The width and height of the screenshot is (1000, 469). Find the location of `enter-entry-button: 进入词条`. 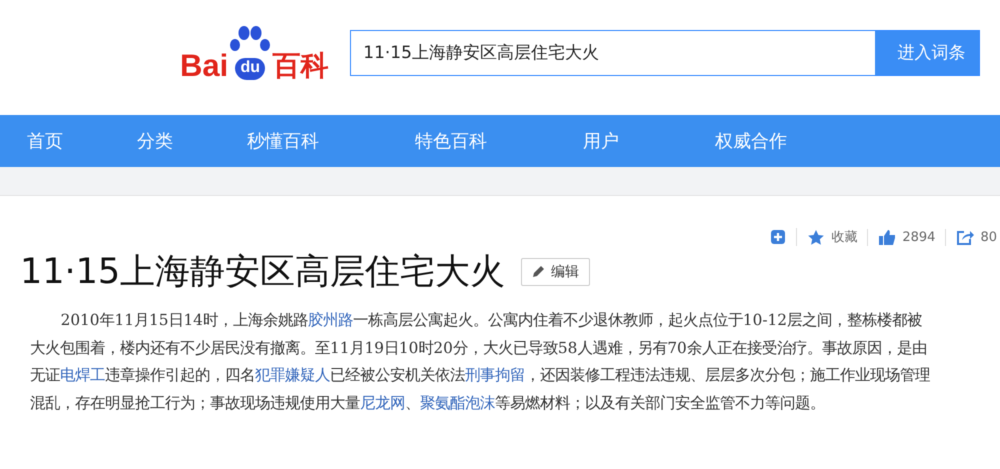

enter-entry-button: 进入词条 is located at coordinates (927, 52).